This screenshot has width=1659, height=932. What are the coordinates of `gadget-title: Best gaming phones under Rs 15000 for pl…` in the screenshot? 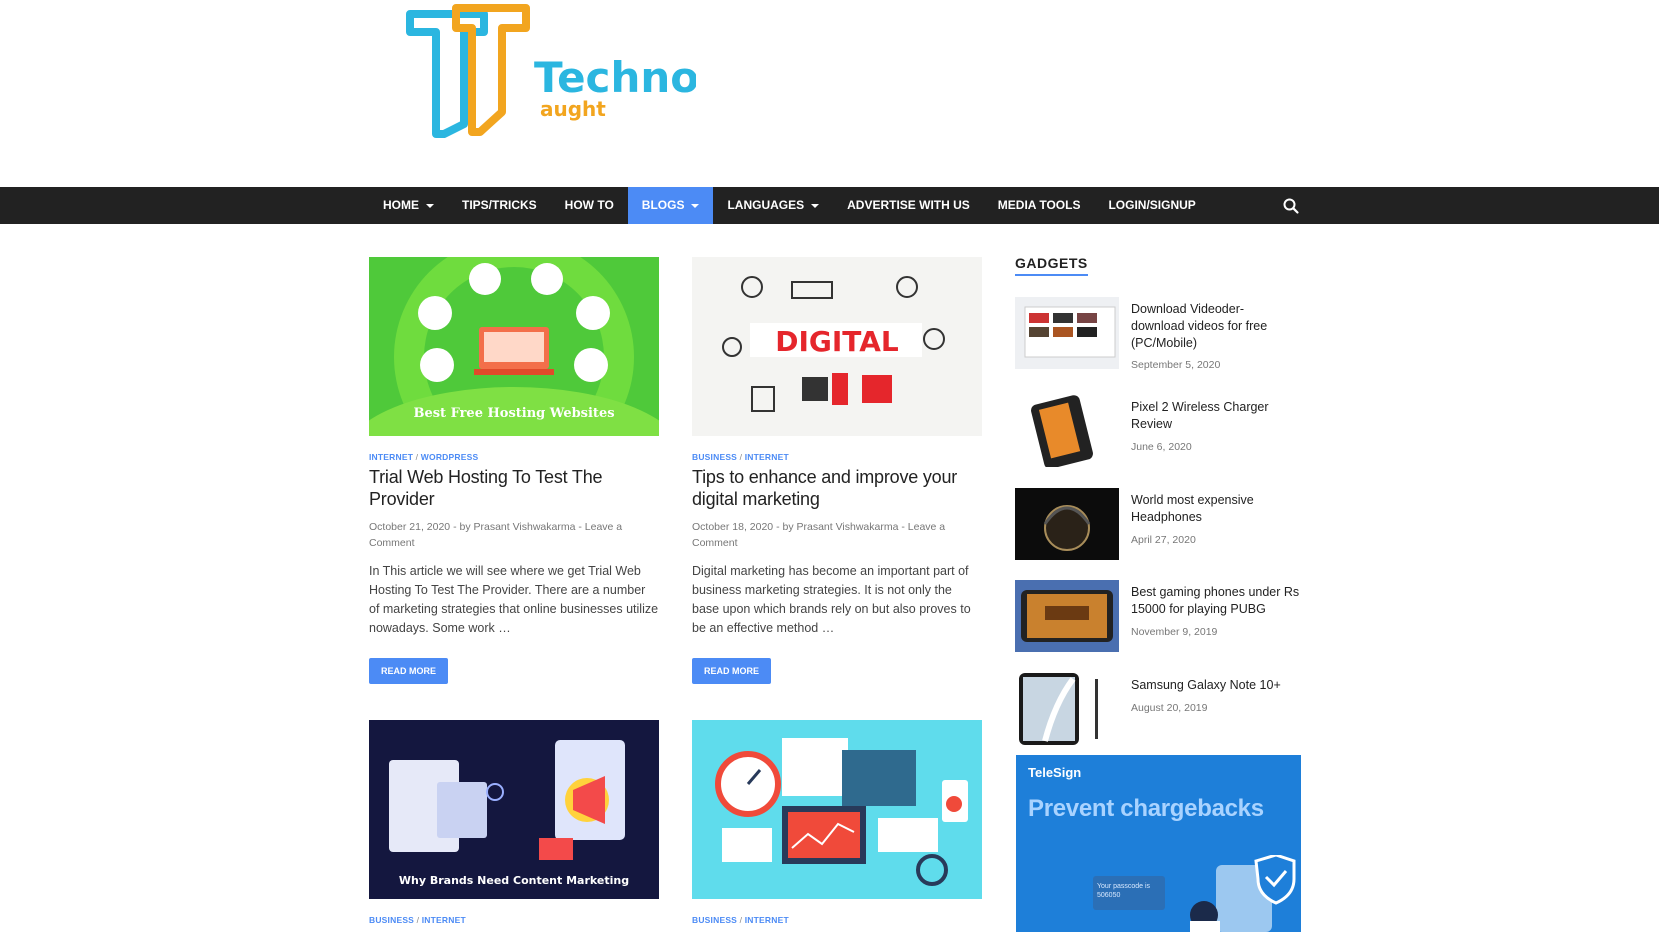 It's located at (1216, 601).